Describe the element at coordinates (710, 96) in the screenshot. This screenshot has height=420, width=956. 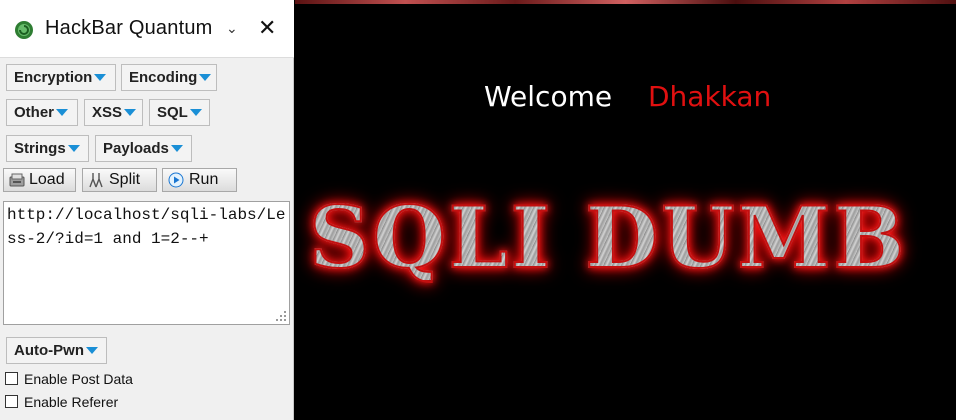
I see `user-name-text: Dhakkan` at that location.